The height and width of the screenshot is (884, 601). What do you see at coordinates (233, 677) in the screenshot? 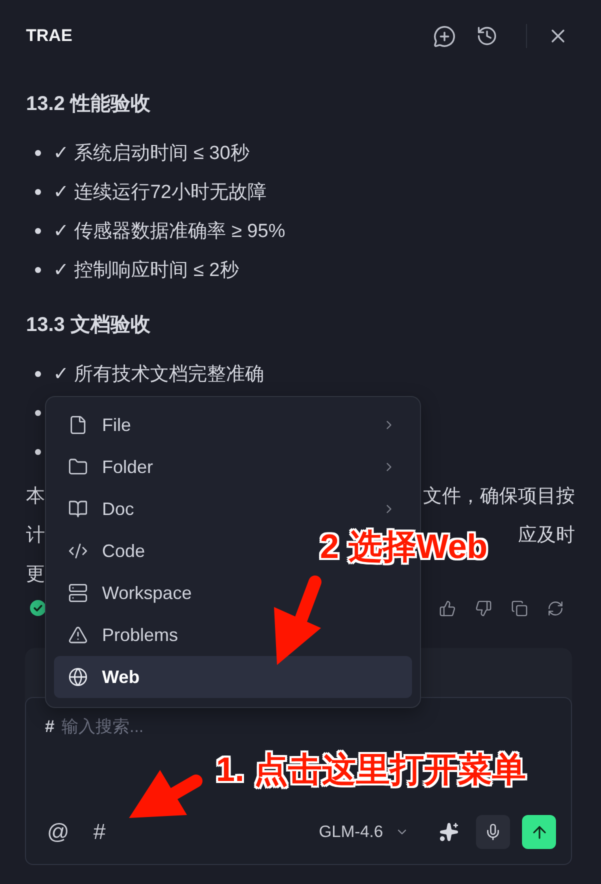
I see `menu-item: Web` at bounding box center [233, 677].